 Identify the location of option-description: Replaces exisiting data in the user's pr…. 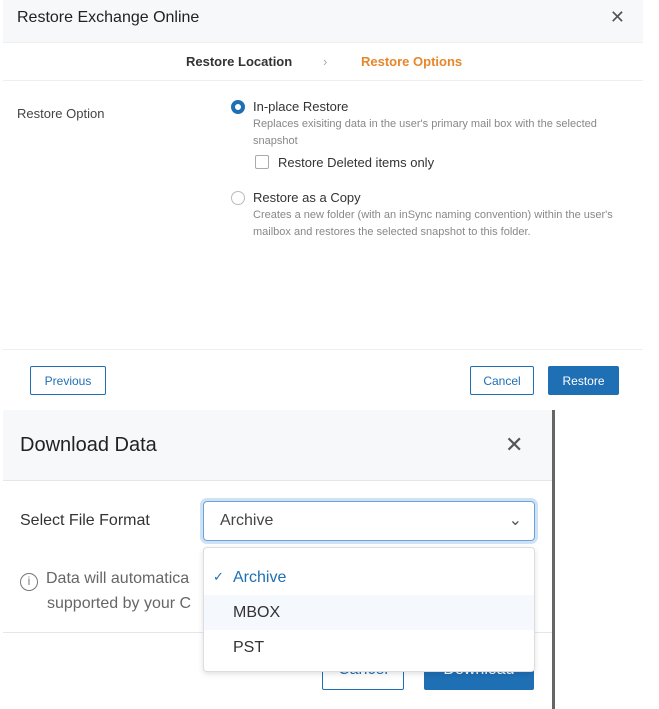
(425, 132).